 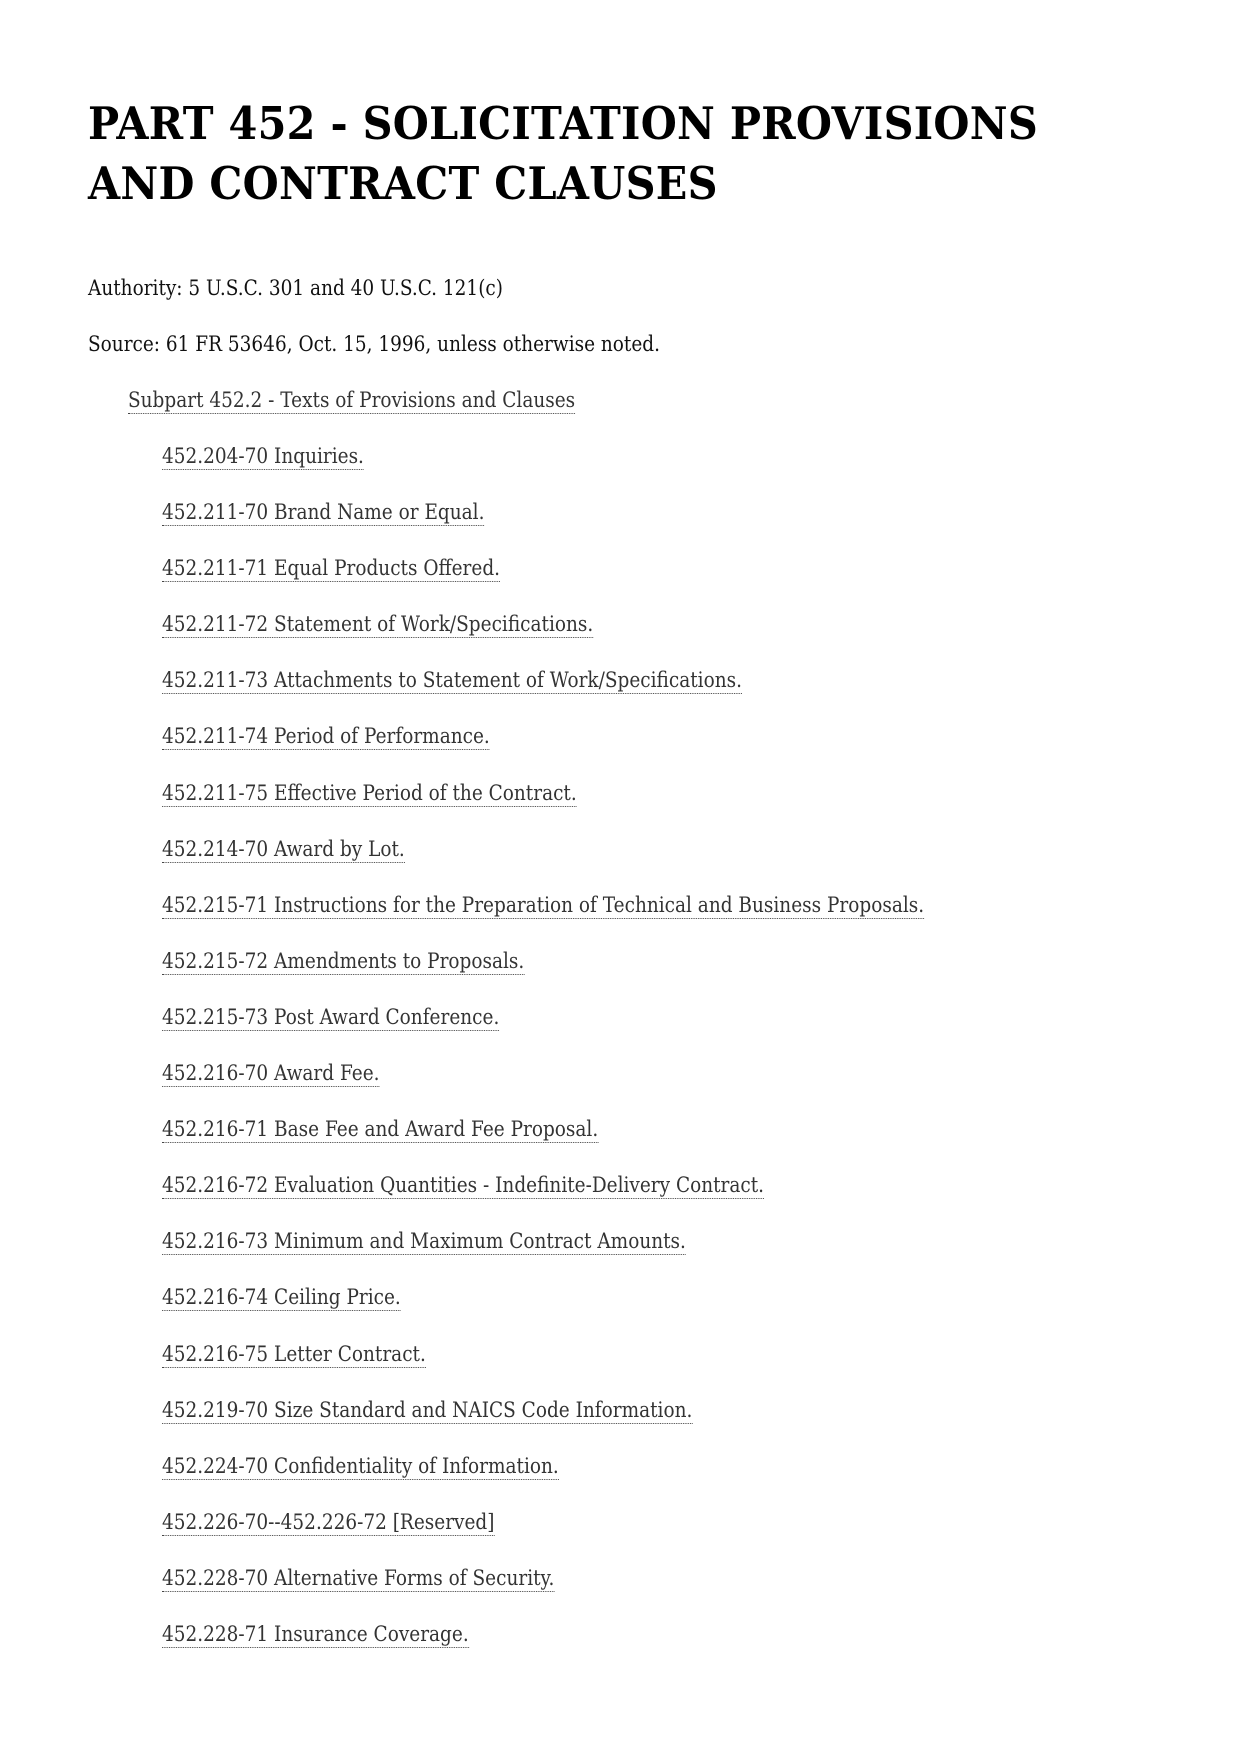 What do you see at coordinates (331, 569) in the screenshot?
I see `section-link: 452.211-71 Equal Products Offered.` at bounding box center [331, 569].